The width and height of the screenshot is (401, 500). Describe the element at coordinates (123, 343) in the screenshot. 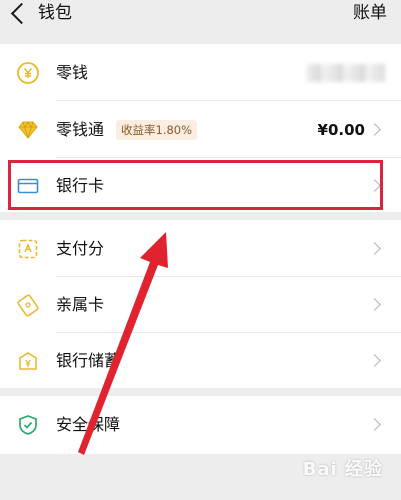

I see `red-arrow-annotation` at that location.